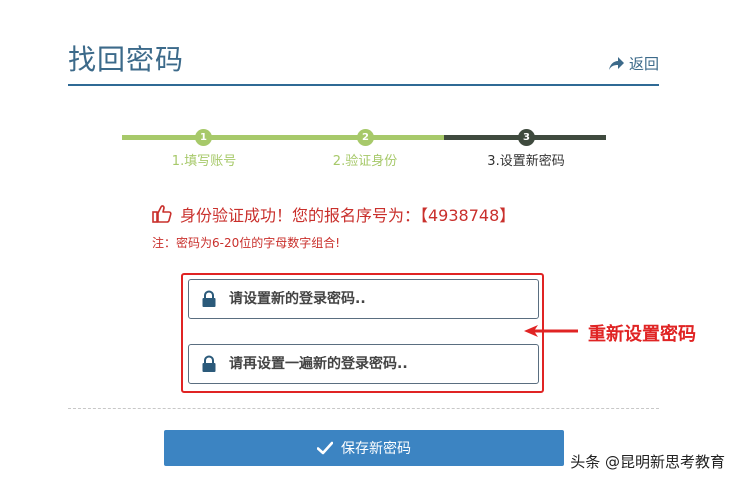  I want to click on confirm-password-field, so click(363, 364).